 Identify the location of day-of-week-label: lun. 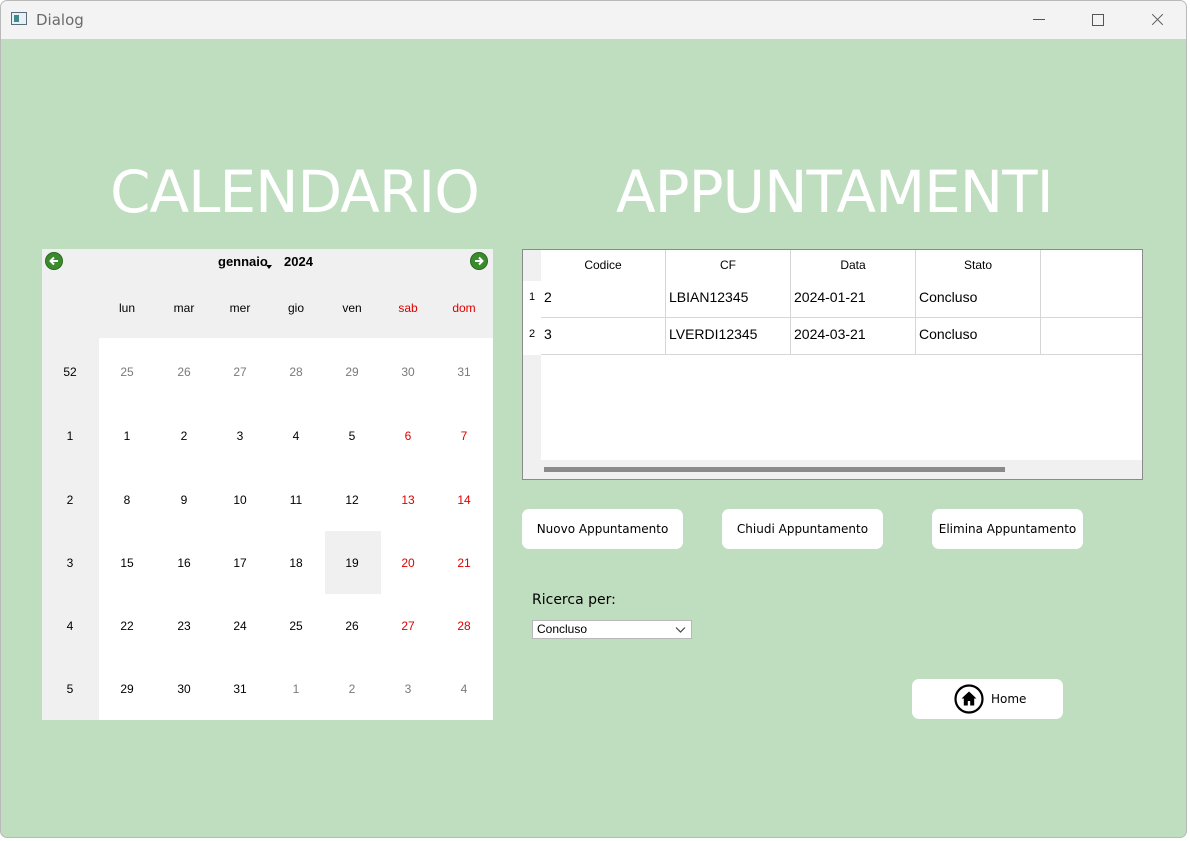
(126, 308).